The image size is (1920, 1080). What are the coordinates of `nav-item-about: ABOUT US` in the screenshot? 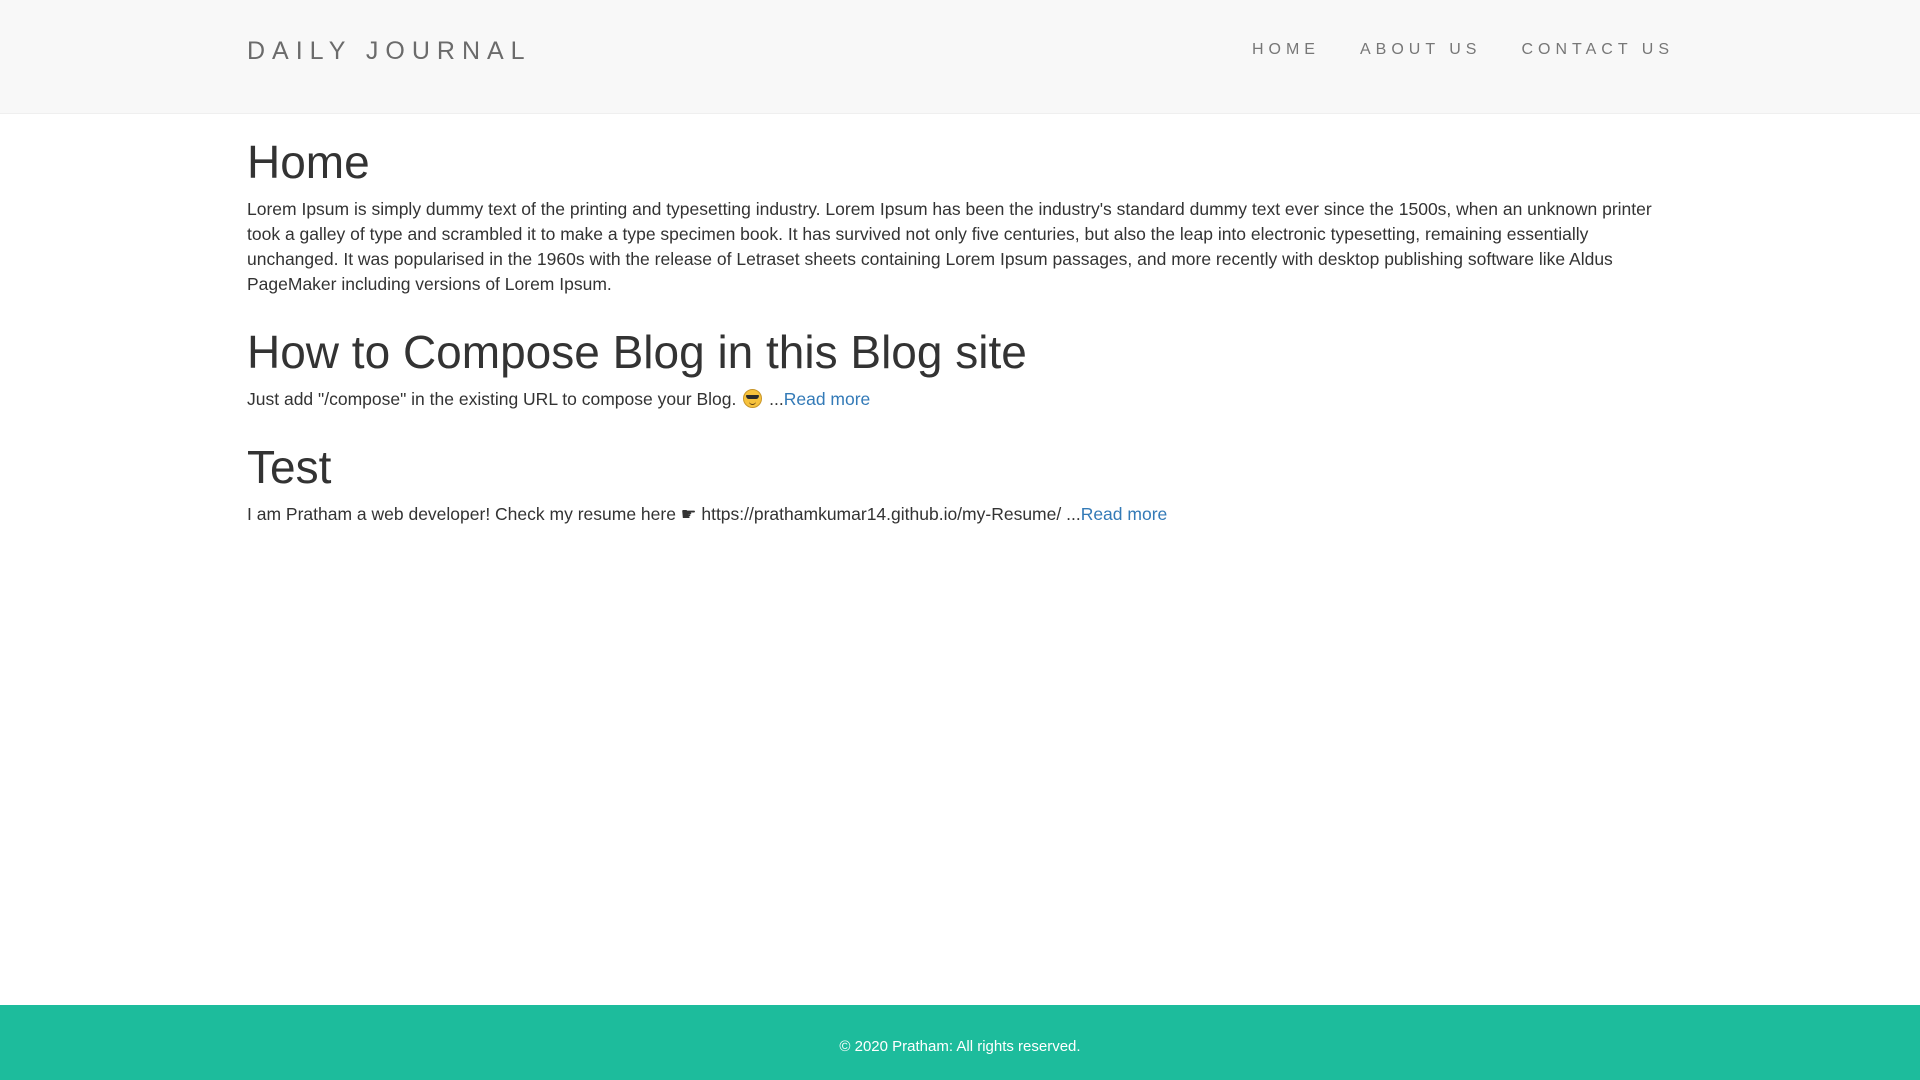 It's located at (1401, 50).